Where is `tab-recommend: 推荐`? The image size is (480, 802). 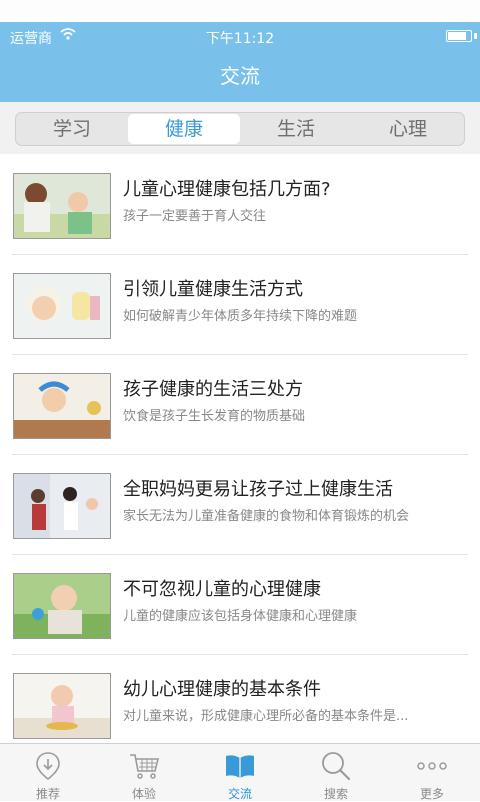 tab-recommend: 推荐 is located at coordinates (48, 772).